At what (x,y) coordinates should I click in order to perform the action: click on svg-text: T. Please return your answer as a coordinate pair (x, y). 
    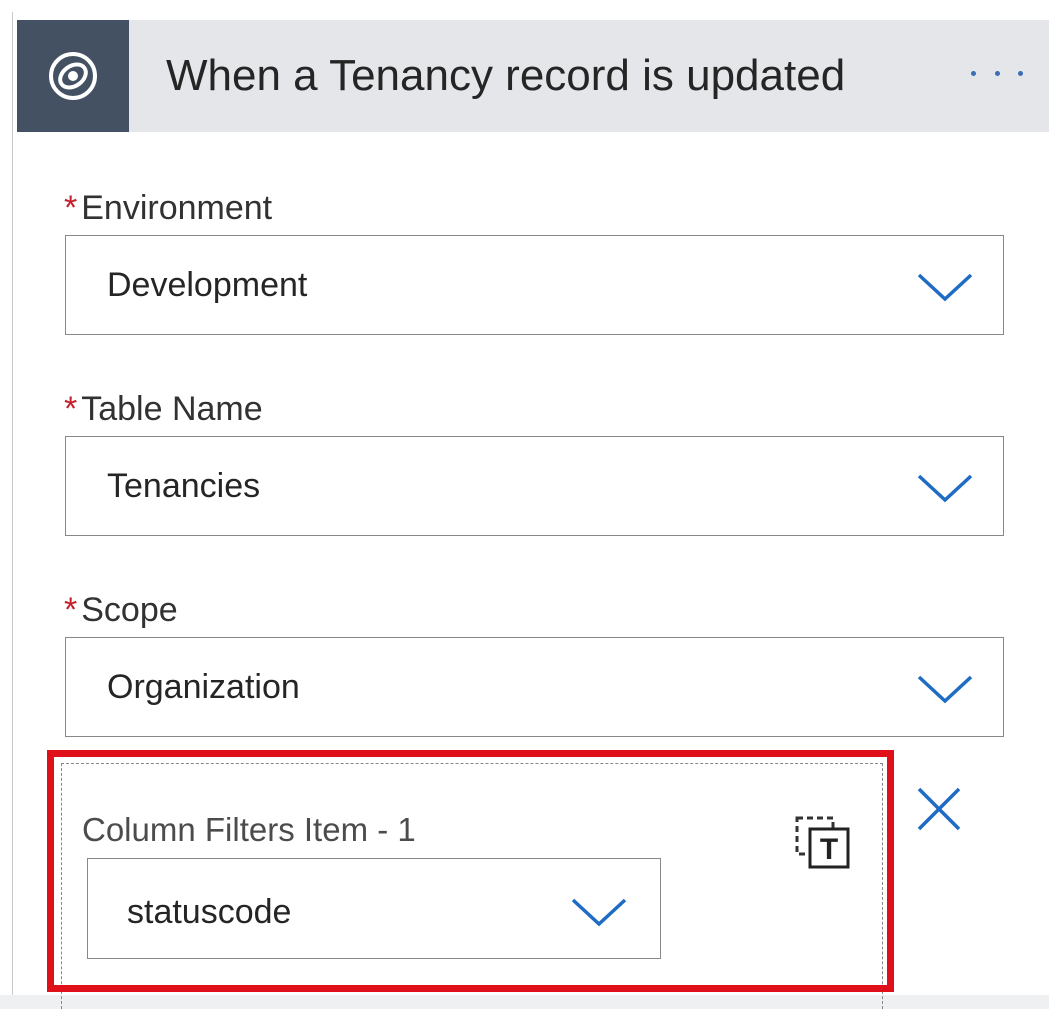
    Looking at the image, I should click on (829, 849).